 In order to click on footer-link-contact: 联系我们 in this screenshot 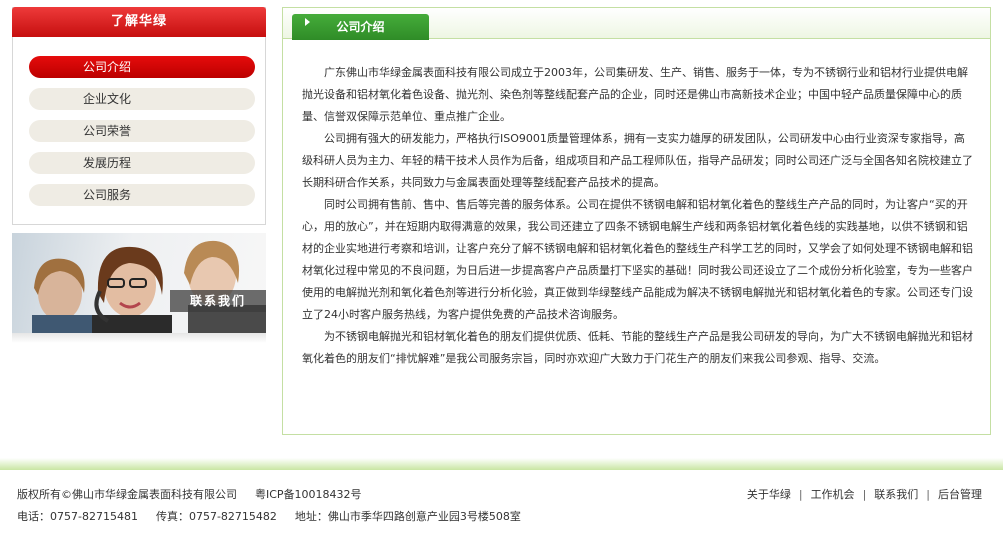, I will do `click(896, 494)`.